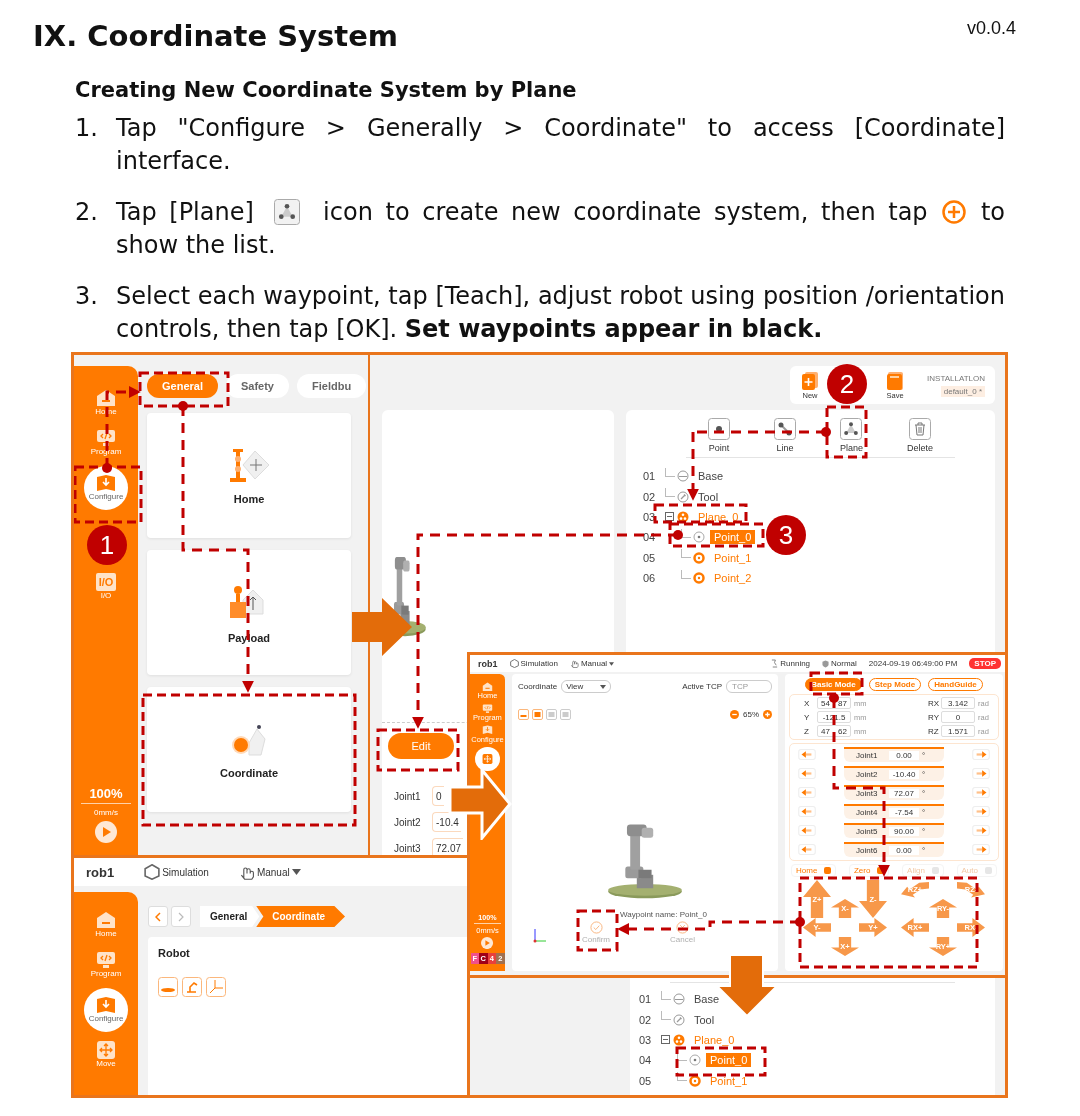  I want to click on joint-value: 72.07, so click(904, 793).